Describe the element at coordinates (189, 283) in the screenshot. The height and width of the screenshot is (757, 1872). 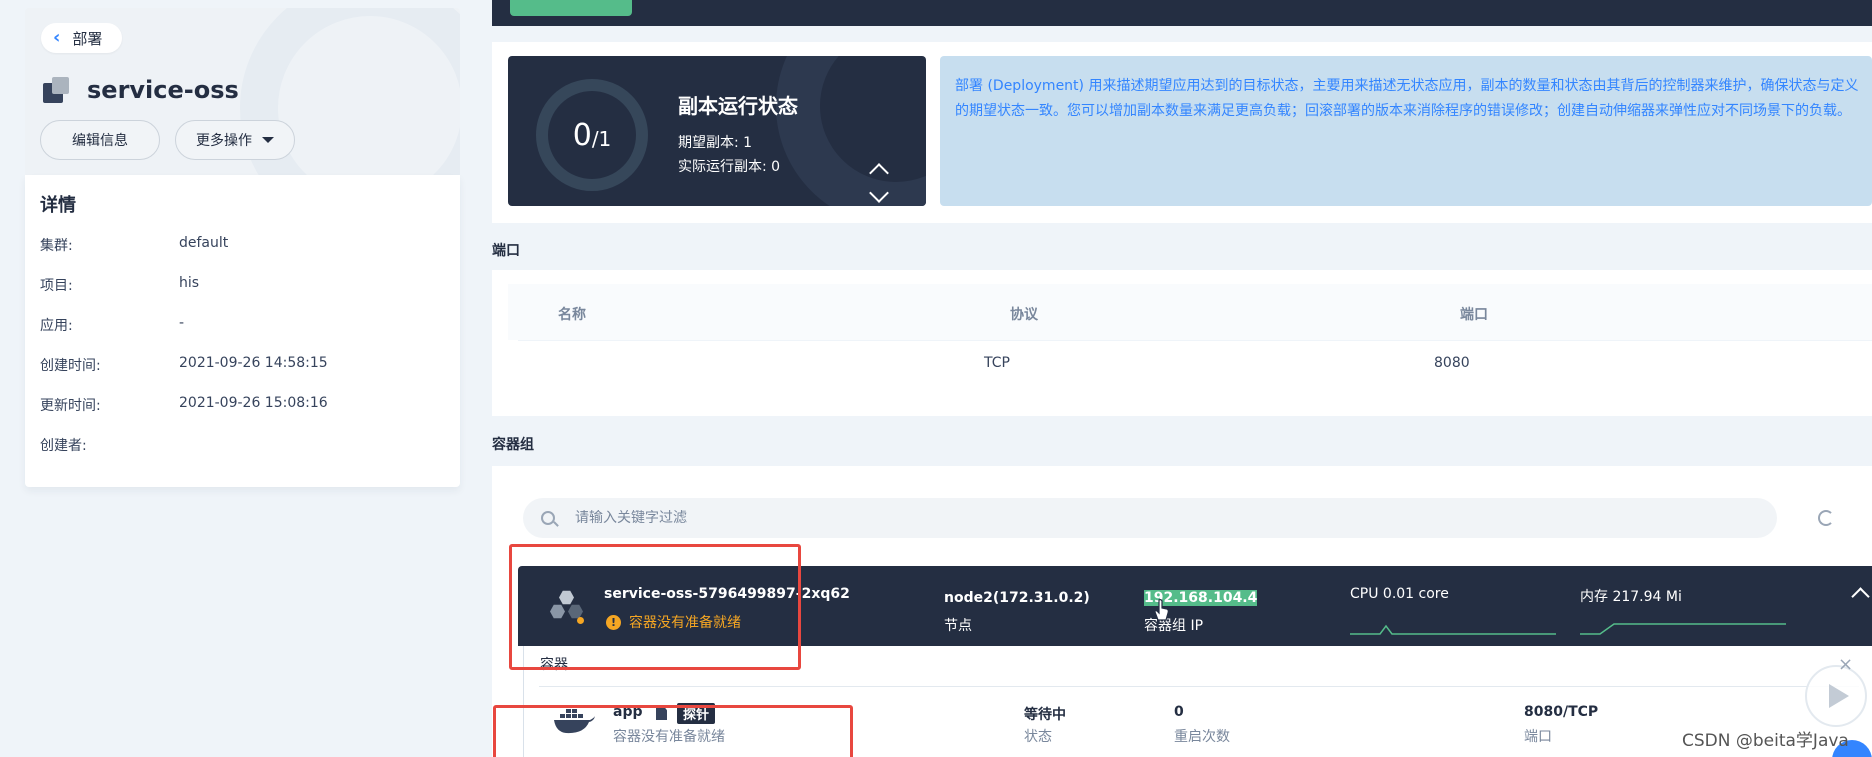
I see `detail-value: his` at that location.